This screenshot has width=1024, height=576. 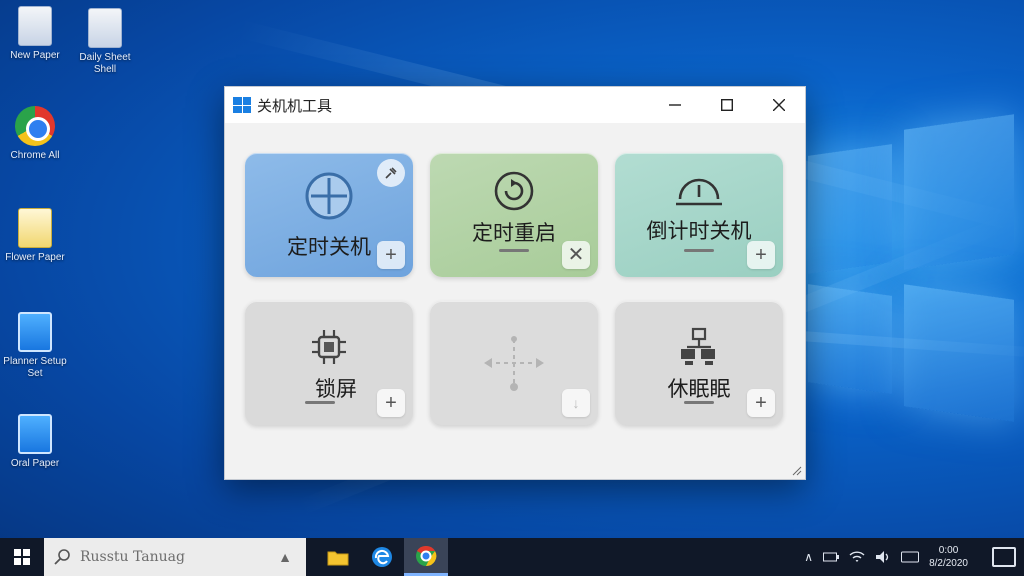 I want to click on download-button: ↓, so click(x=576, y=403).